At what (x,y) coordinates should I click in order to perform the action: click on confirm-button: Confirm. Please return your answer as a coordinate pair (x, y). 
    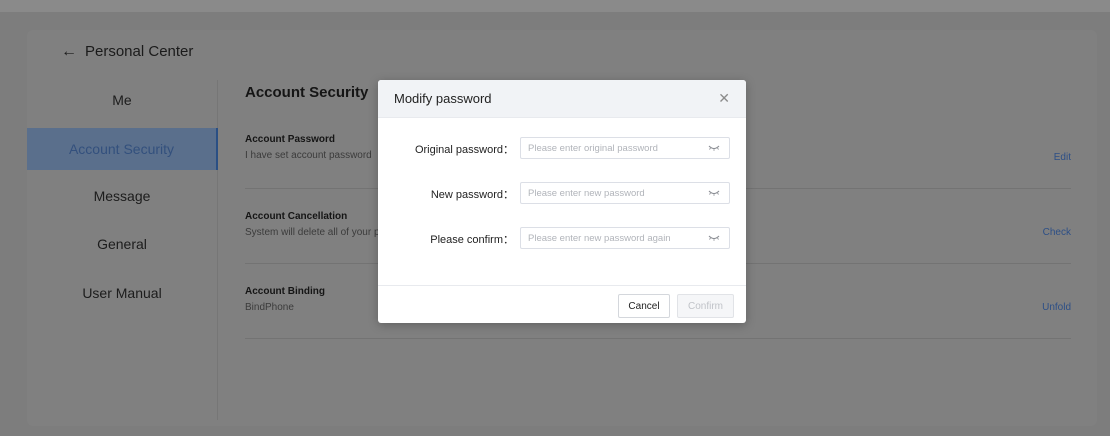
    Looking at the image, I should click on (705, 306).